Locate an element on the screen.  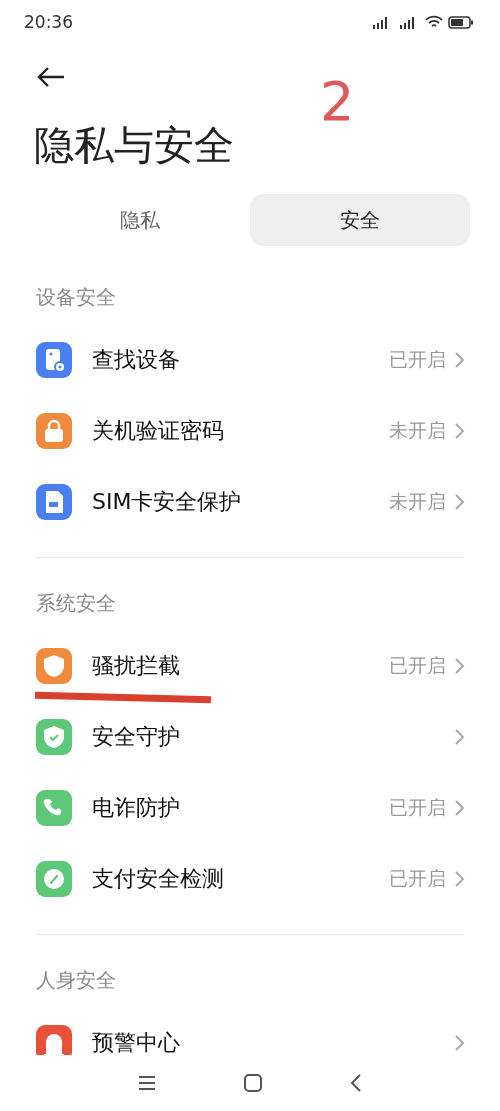
row-label: 骚扰拦截 is located at coordinates (240, 665).